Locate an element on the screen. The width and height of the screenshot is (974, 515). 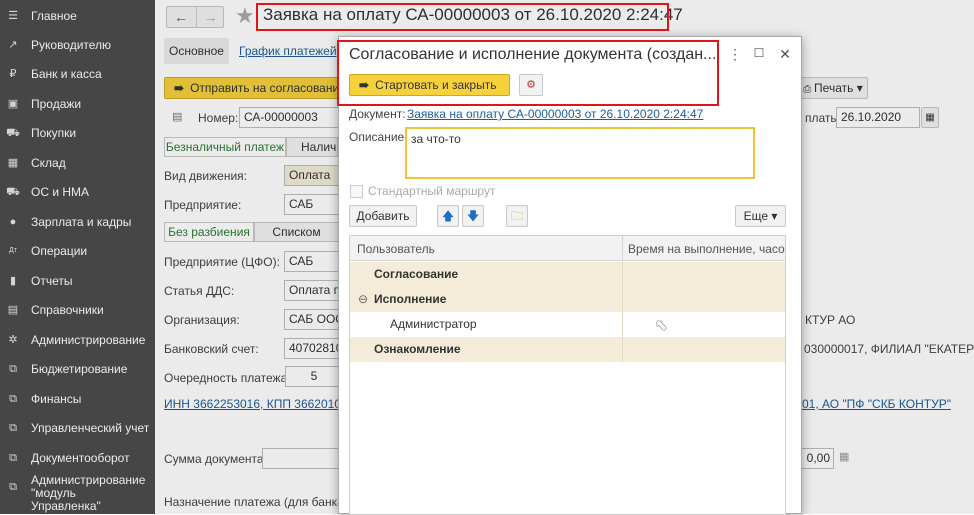
coin-icon: ₽ is located at coordinates (13, 74).